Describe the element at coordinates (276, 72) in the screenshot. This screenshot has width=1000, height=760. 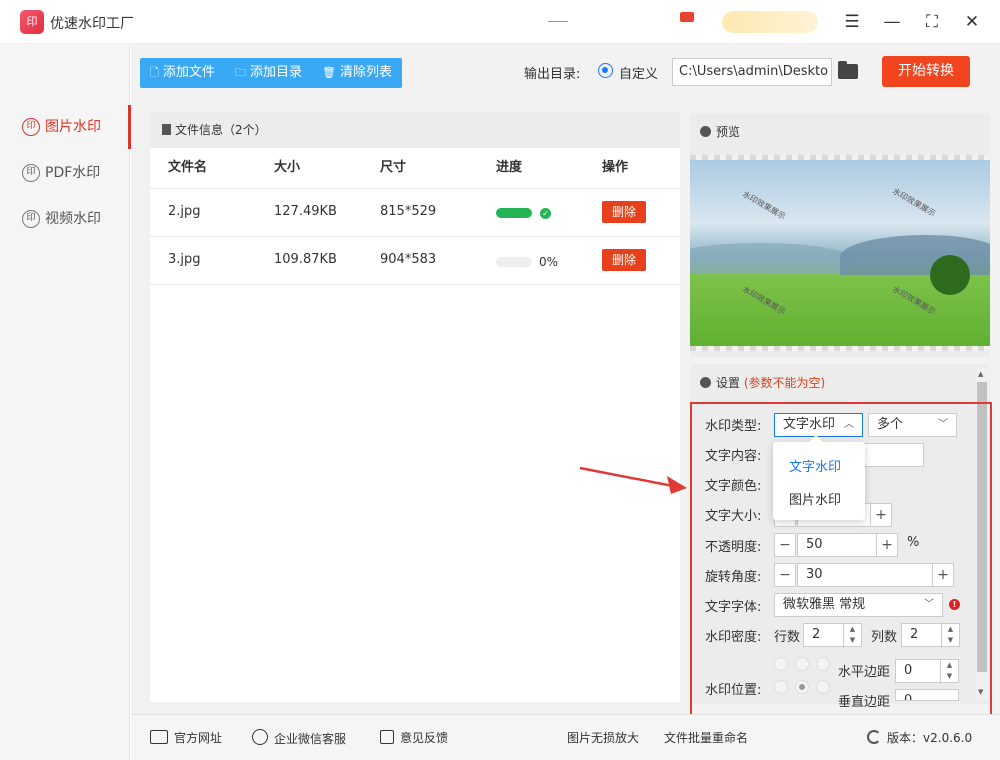
I see `add-directory-label: 添加目录` at that location.